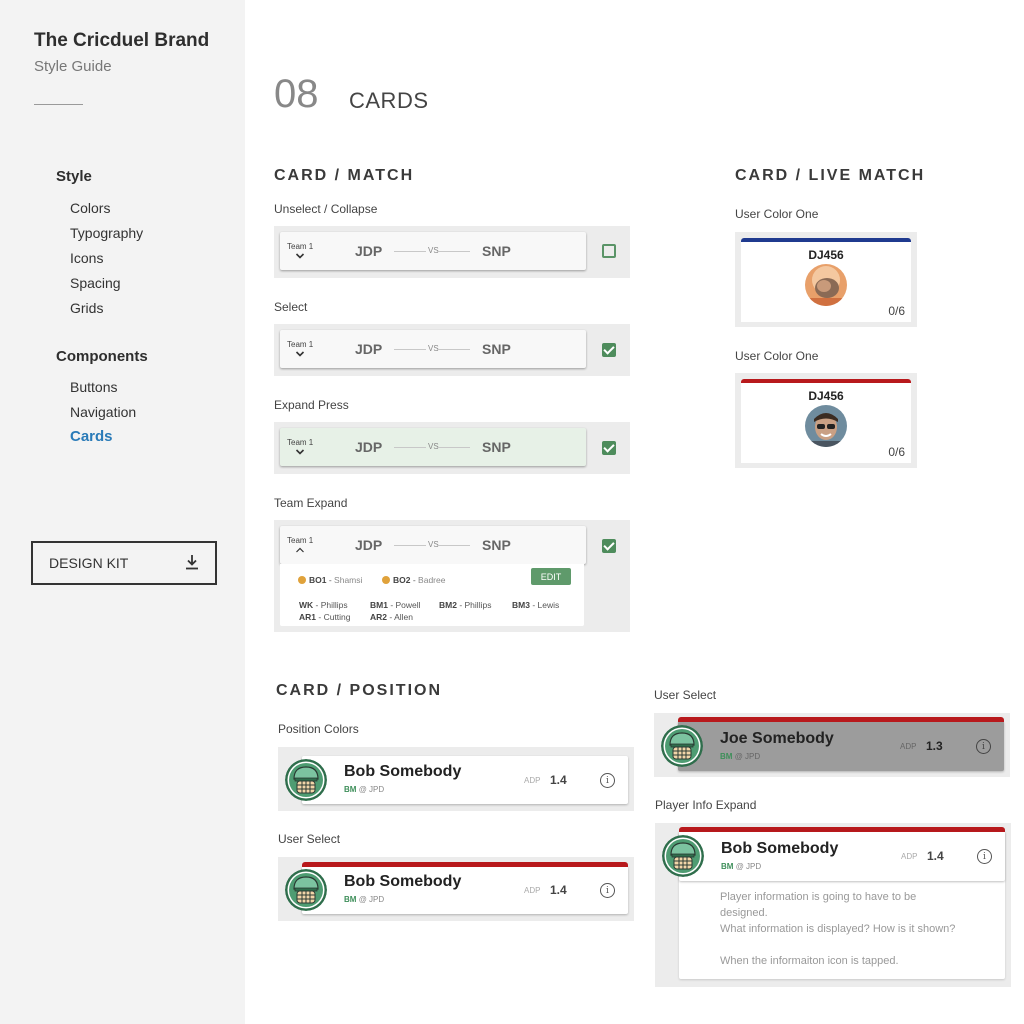  What do you see at coordinates (311, 405) in the screenshot?
I see `caption-expand-press: Expand Press` at bounding box center [311, 405].